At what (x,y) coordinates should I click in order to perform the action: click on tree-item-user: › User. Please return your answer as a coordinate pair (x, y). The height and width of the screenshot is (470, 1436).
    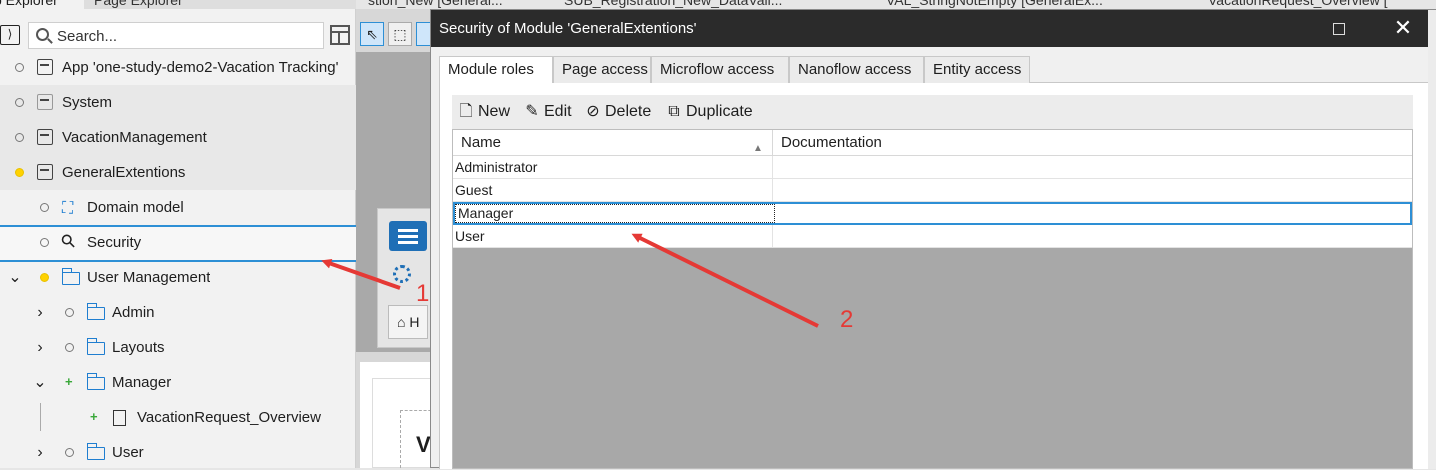
    Looking at the image, I should click on (178, 452).